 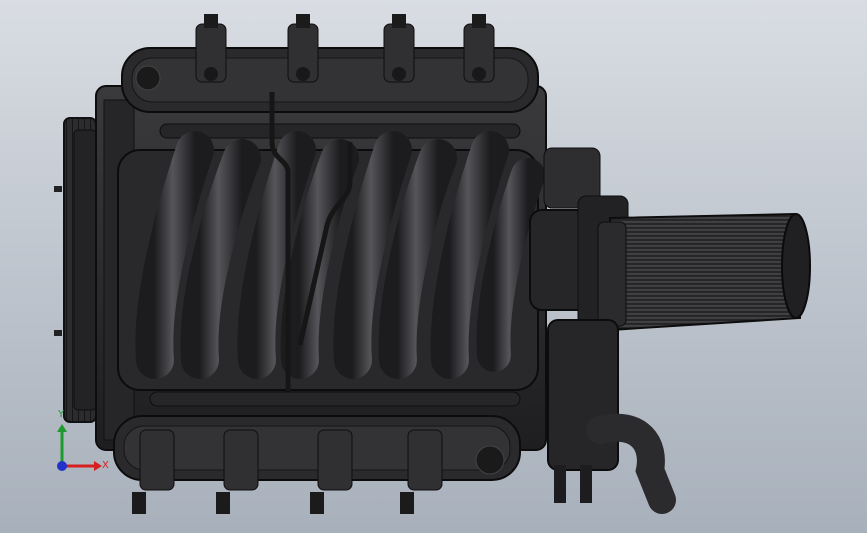 I want to click on fuel-rail-bottom, so click(x=335, y=399).